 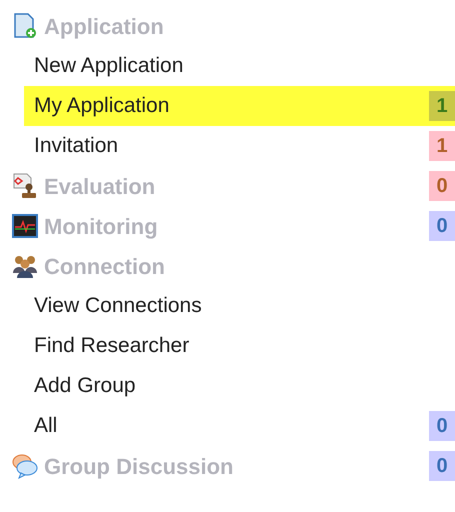 I want to click on menu-item: New Application, so click(x=239, y=66).